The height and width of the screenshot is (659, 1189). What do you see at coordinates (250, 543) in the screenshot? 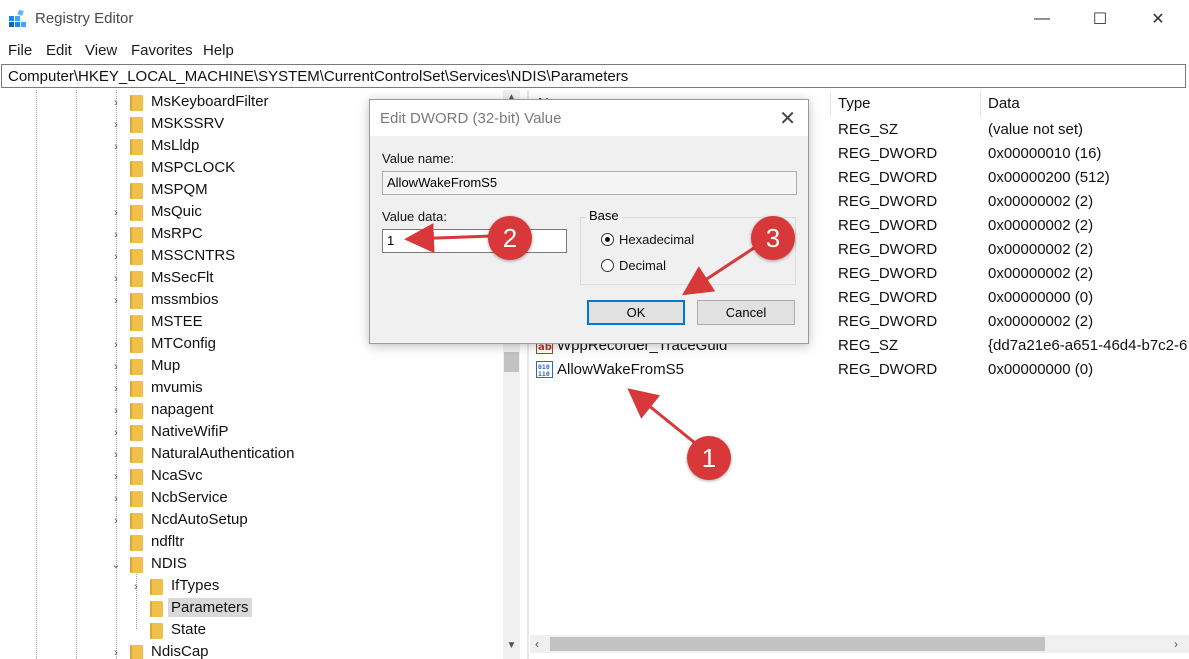
I see `tree-item: ndfltr` at bounding box center [250, 543].